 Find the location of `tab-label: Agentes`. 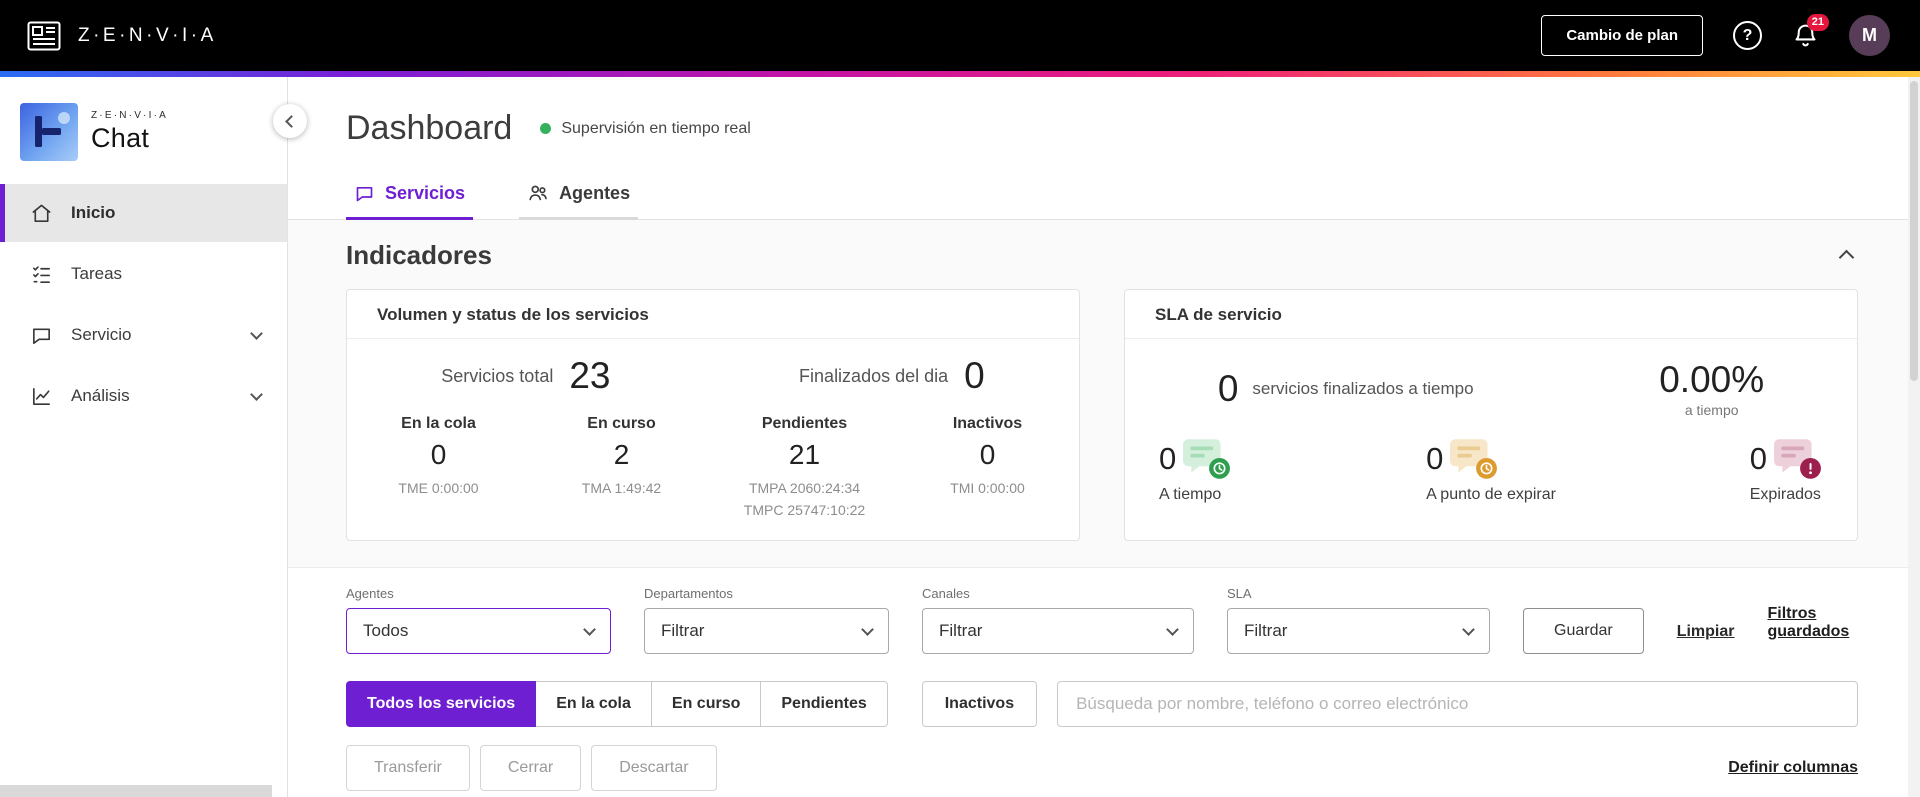

tab-label: Agentes is located at coordinates (595, 192).